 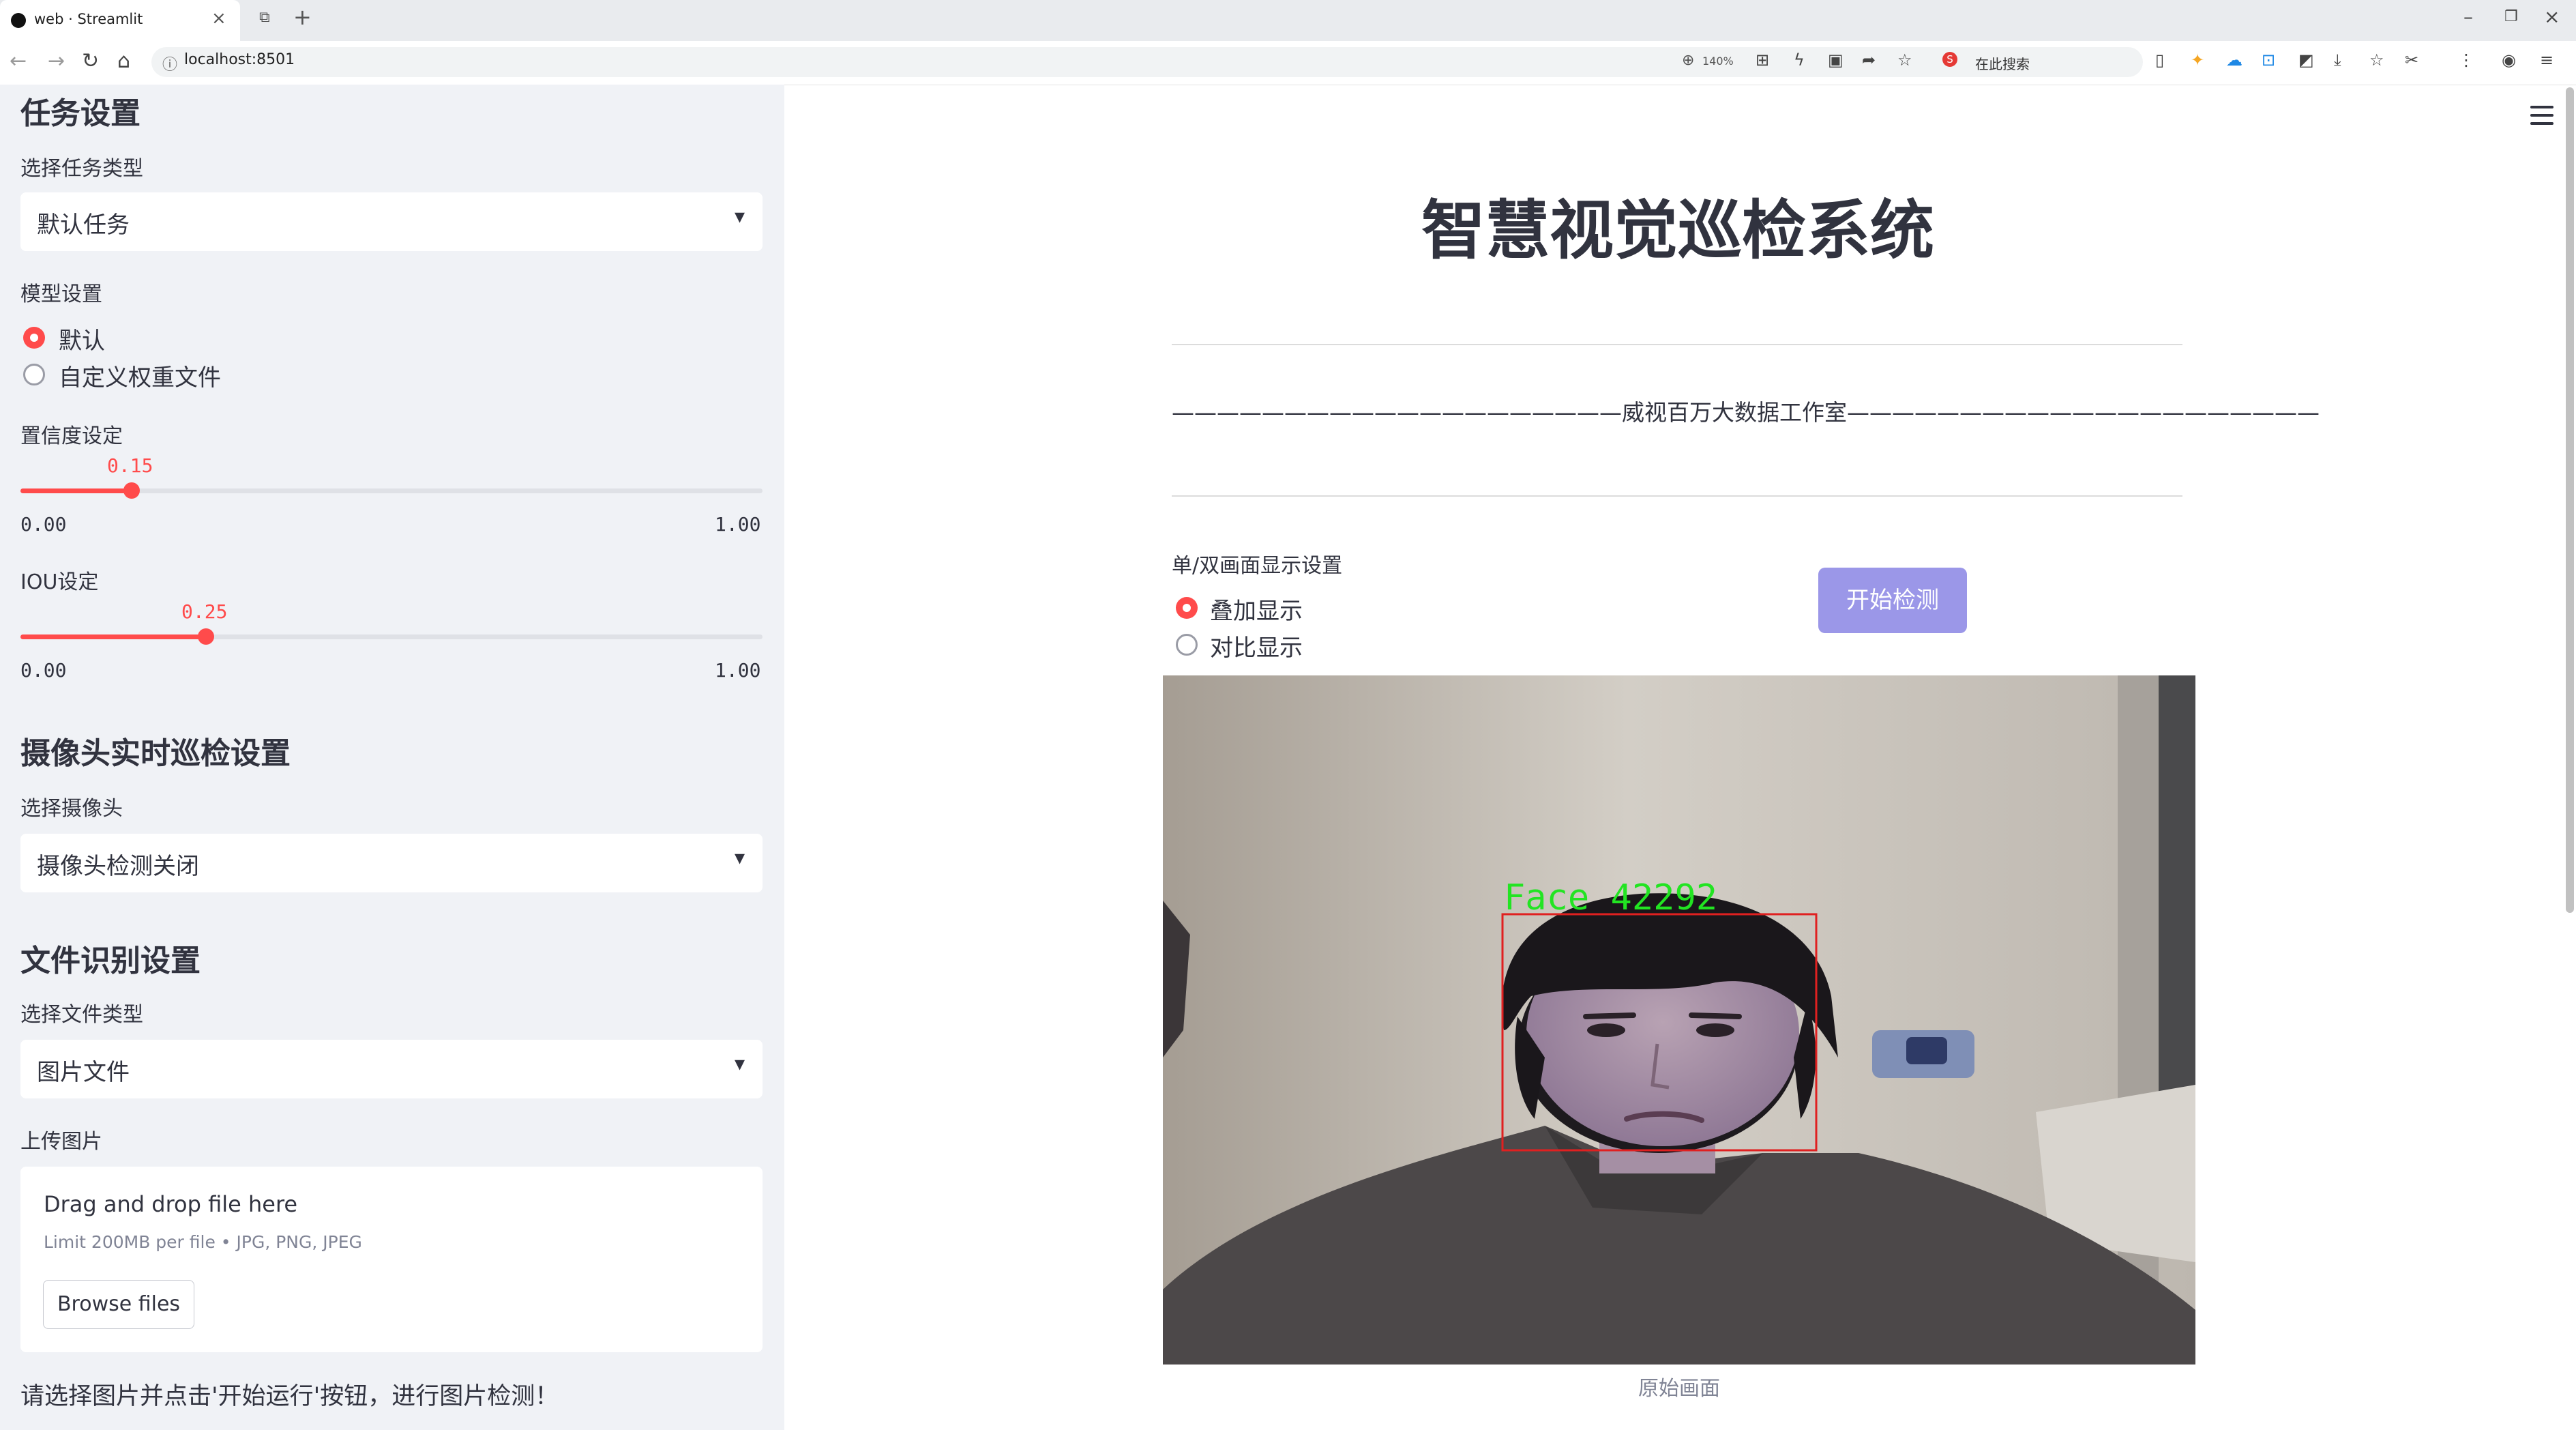 I want to click on confidence-label: 置信度设定, so click(x=71, y=436).